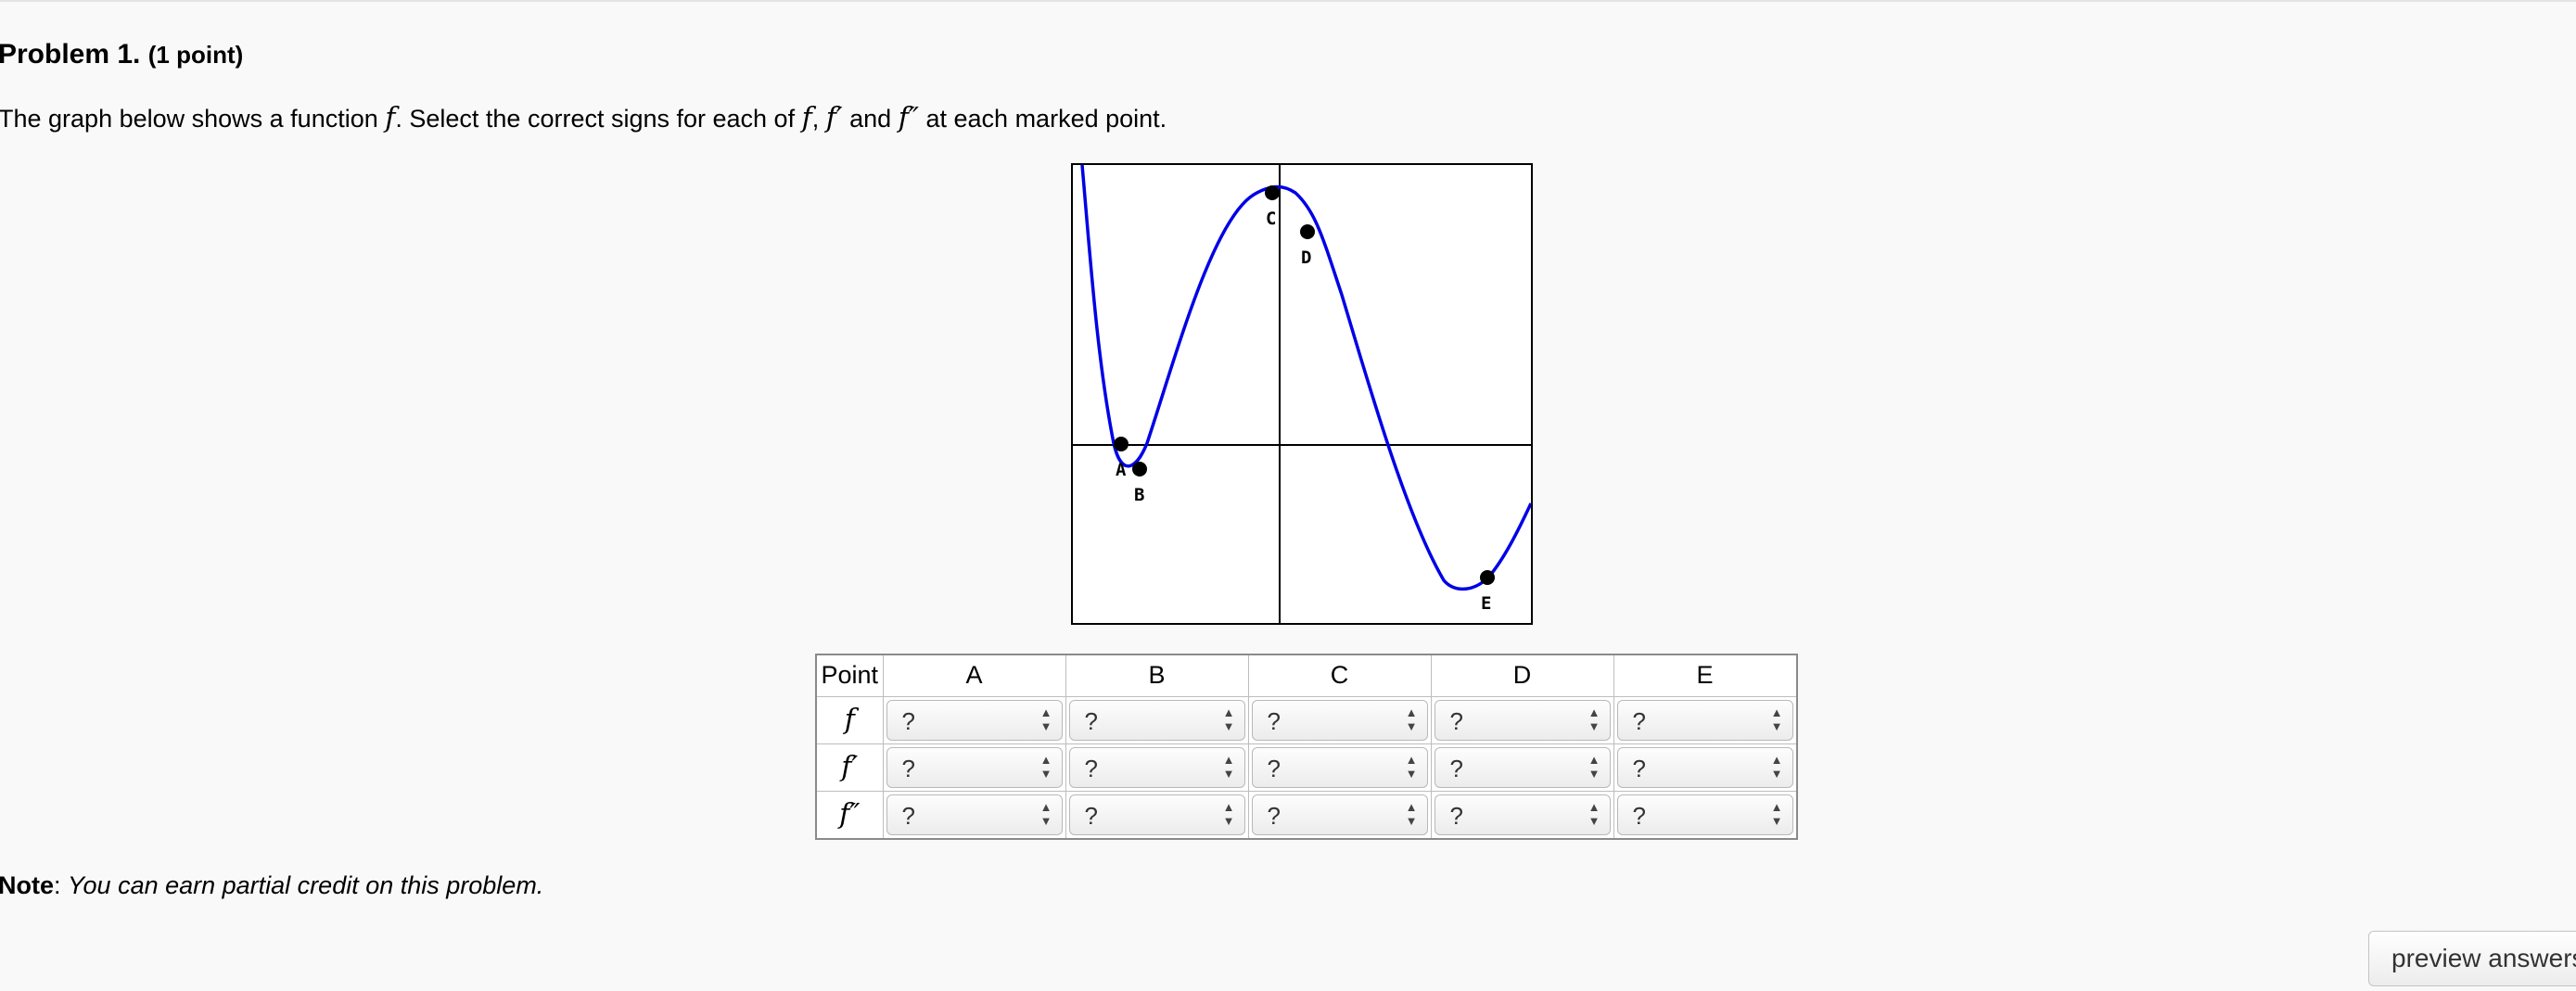 This screenshot has height=991, width=2576. I want to click on column-header-b: B, so click(1157, 675).